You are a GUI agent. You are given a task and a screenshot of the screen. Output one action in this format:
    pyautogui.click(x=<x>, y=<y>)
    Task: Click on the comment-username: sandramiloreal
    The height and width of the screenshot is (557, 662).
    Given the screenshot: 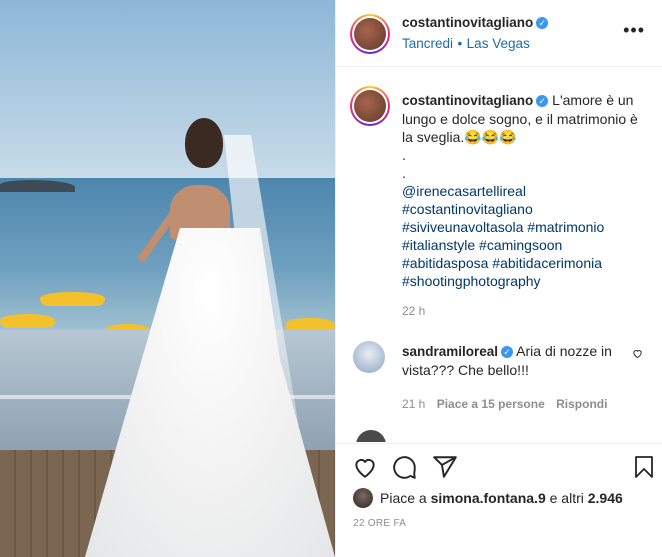 What is the action you would take?
    pyautogui.click(x=450, y=351)
    